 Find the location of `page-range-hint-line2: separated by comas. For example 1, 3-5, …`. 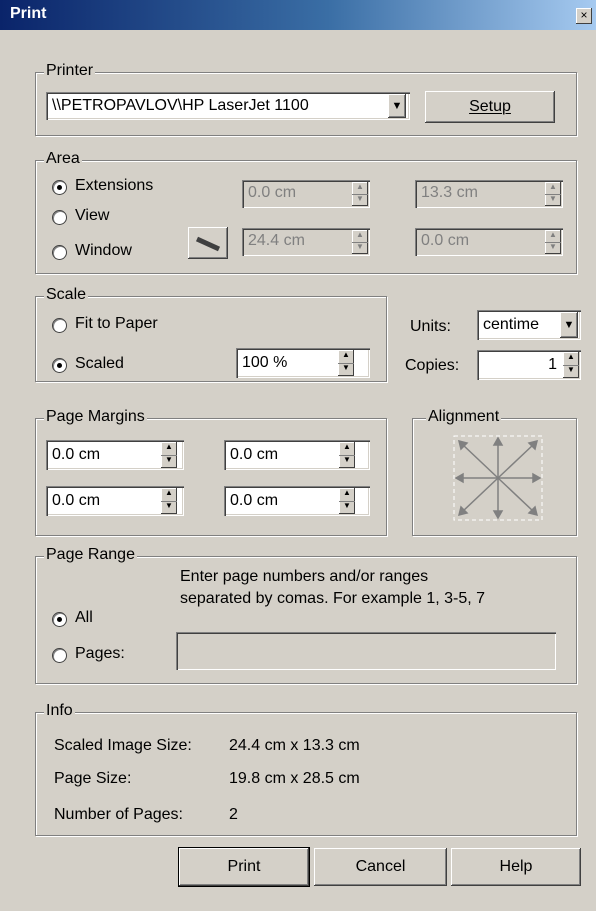

page-range-hint-line2: separated by comas. For example 1, 3-5, … is located at coordinates (333, 598).